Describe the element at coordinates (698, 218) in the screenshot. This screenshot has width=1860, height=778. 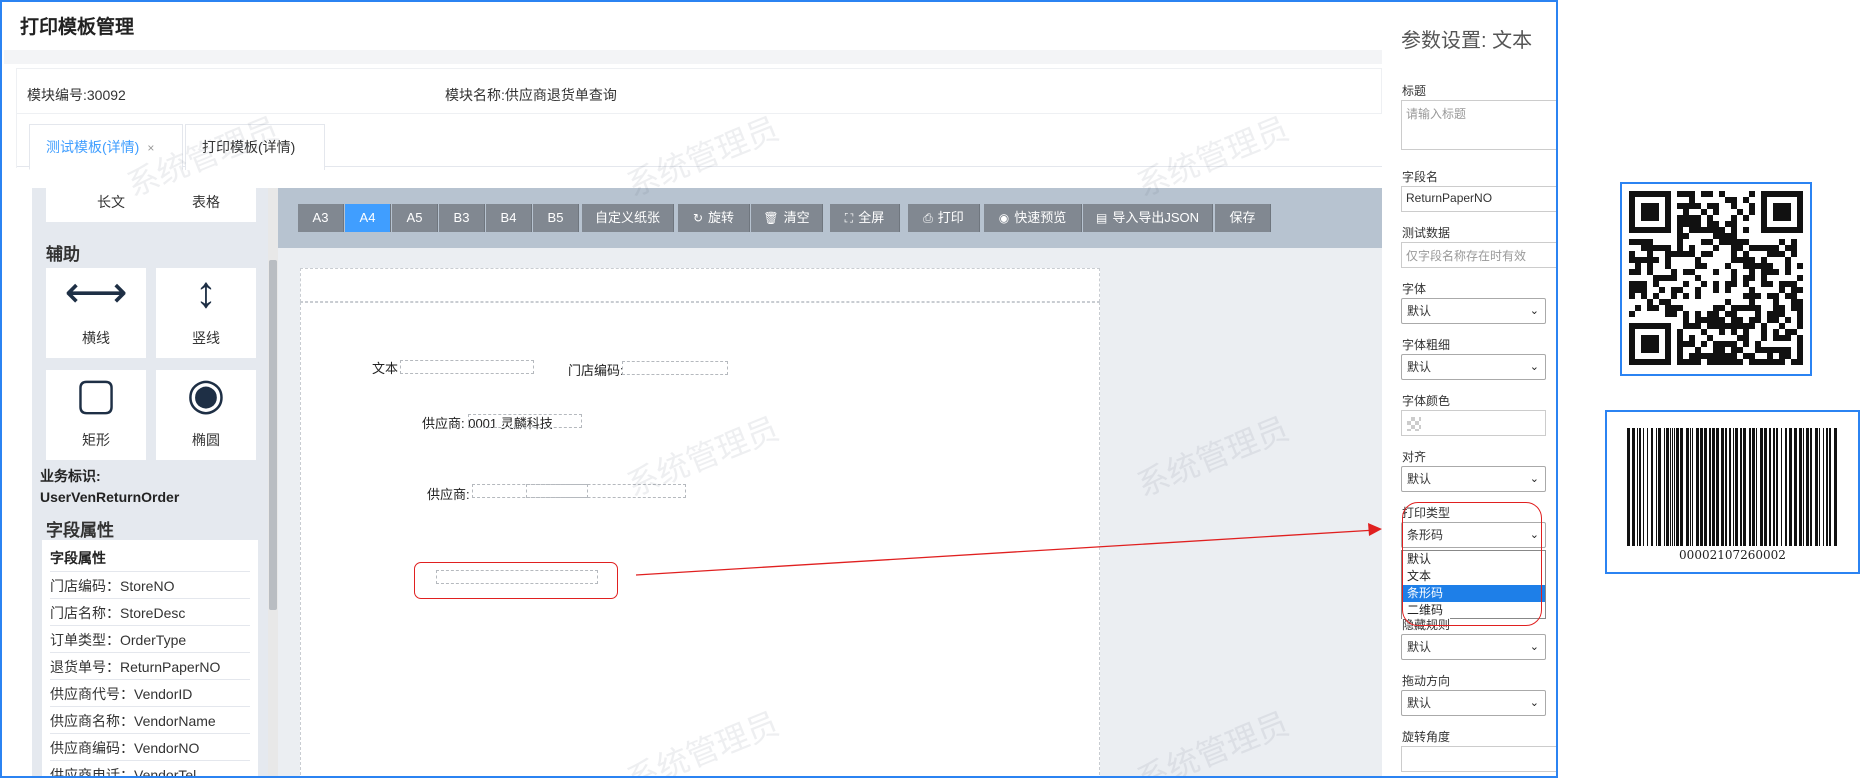
I see `rotate-icon: ↻` at that location.